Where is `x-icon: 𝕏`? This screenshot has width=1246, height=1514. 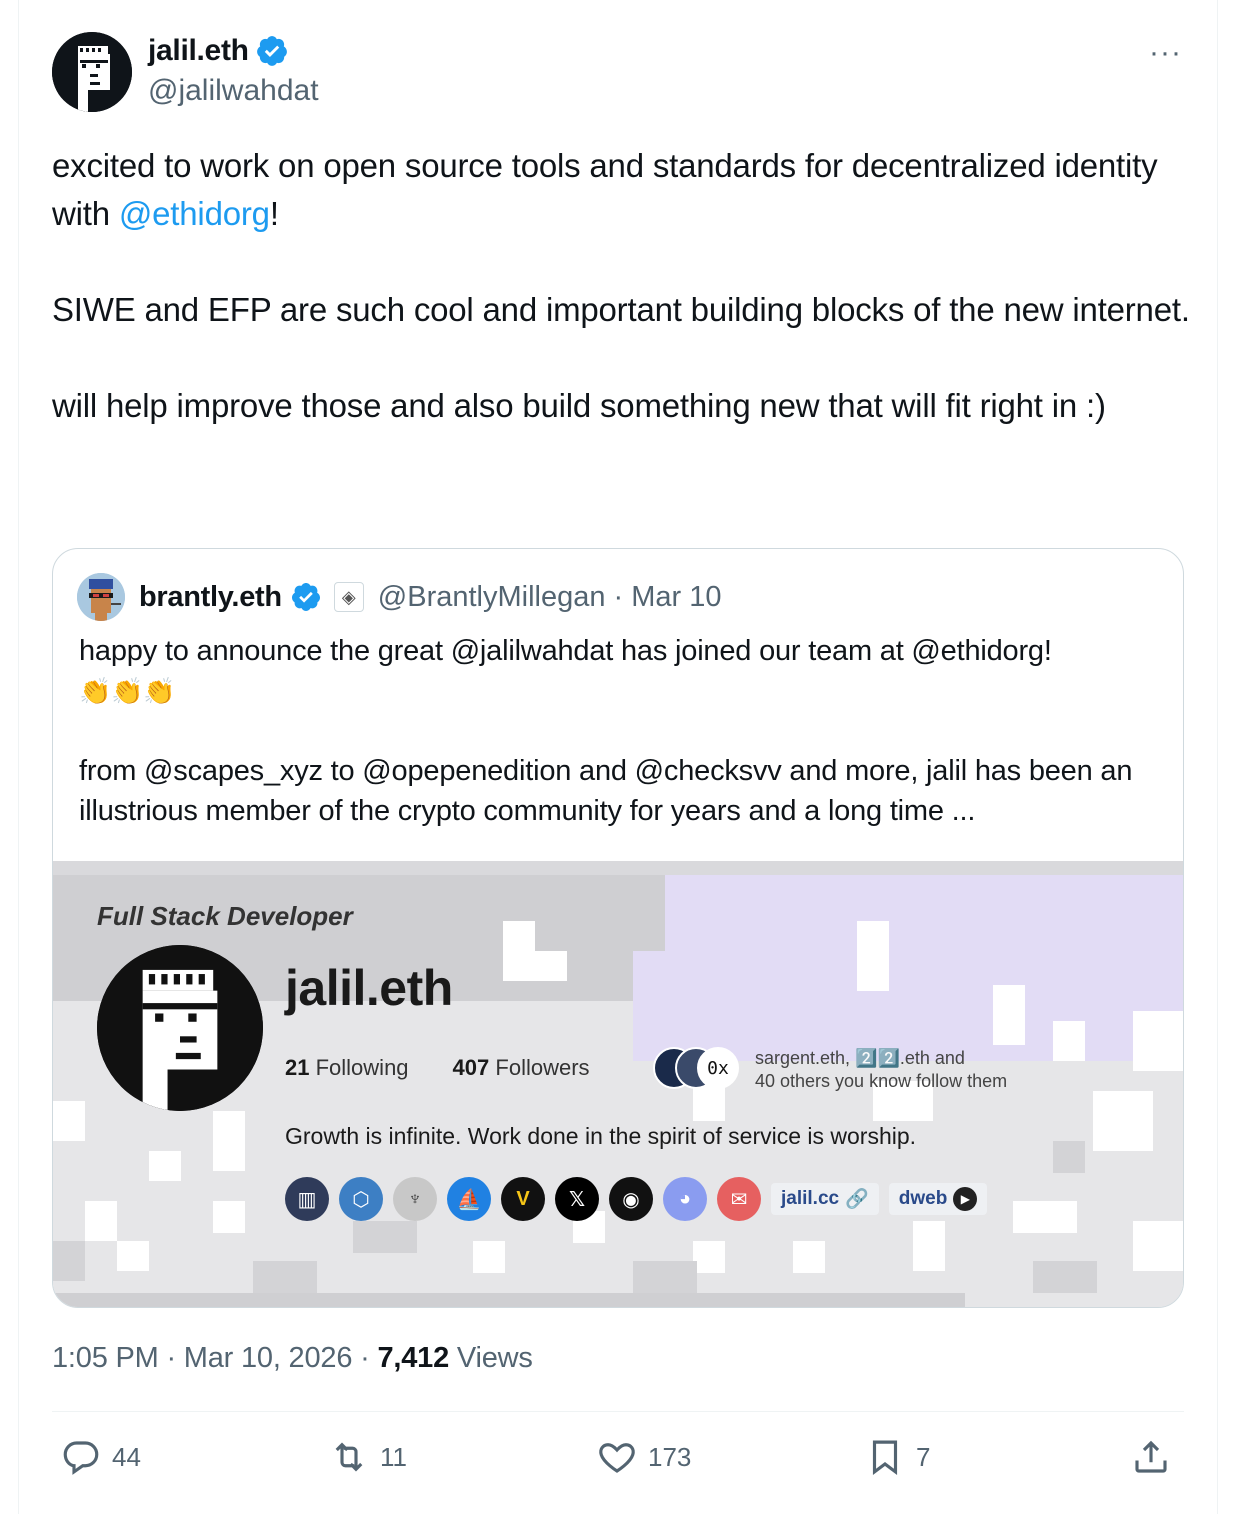 x-icon: 𝕏 is located at coordinates (577, 1199).